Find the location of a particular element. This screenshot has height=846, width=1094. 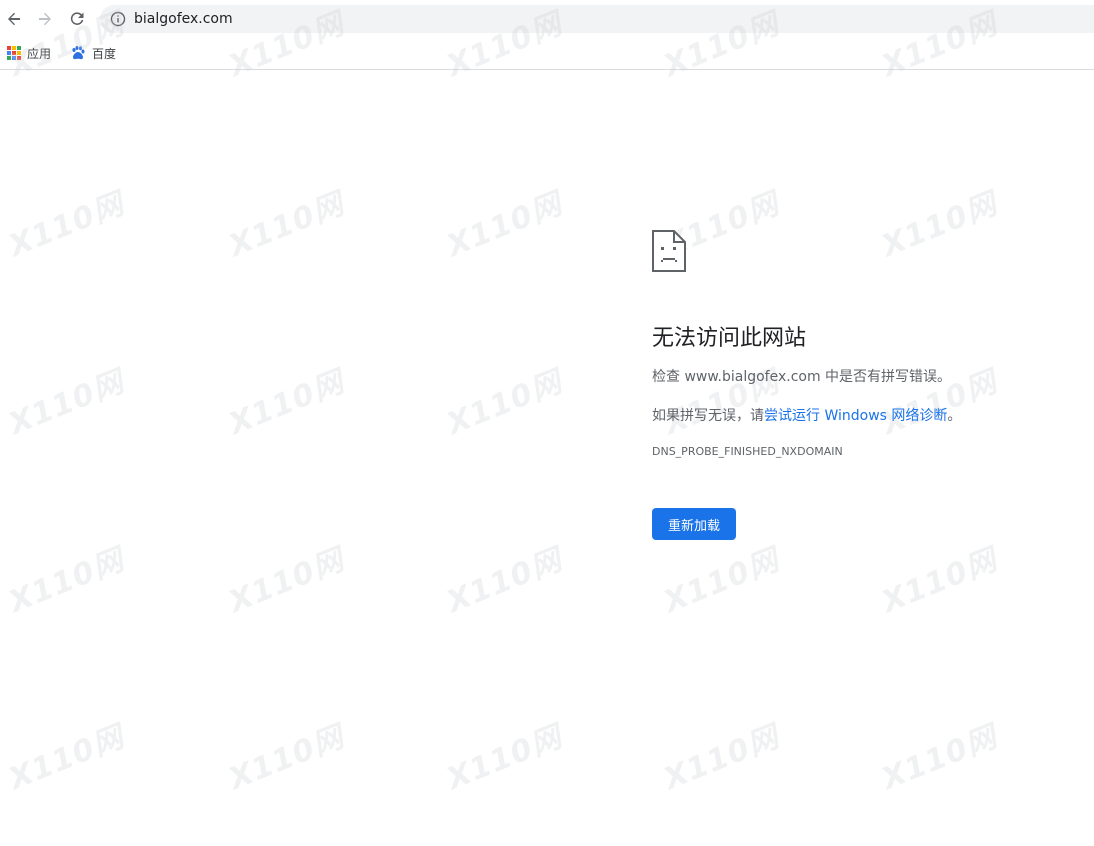

browser-toolbar: bialgofex.com is located at coordinates (547, 19).